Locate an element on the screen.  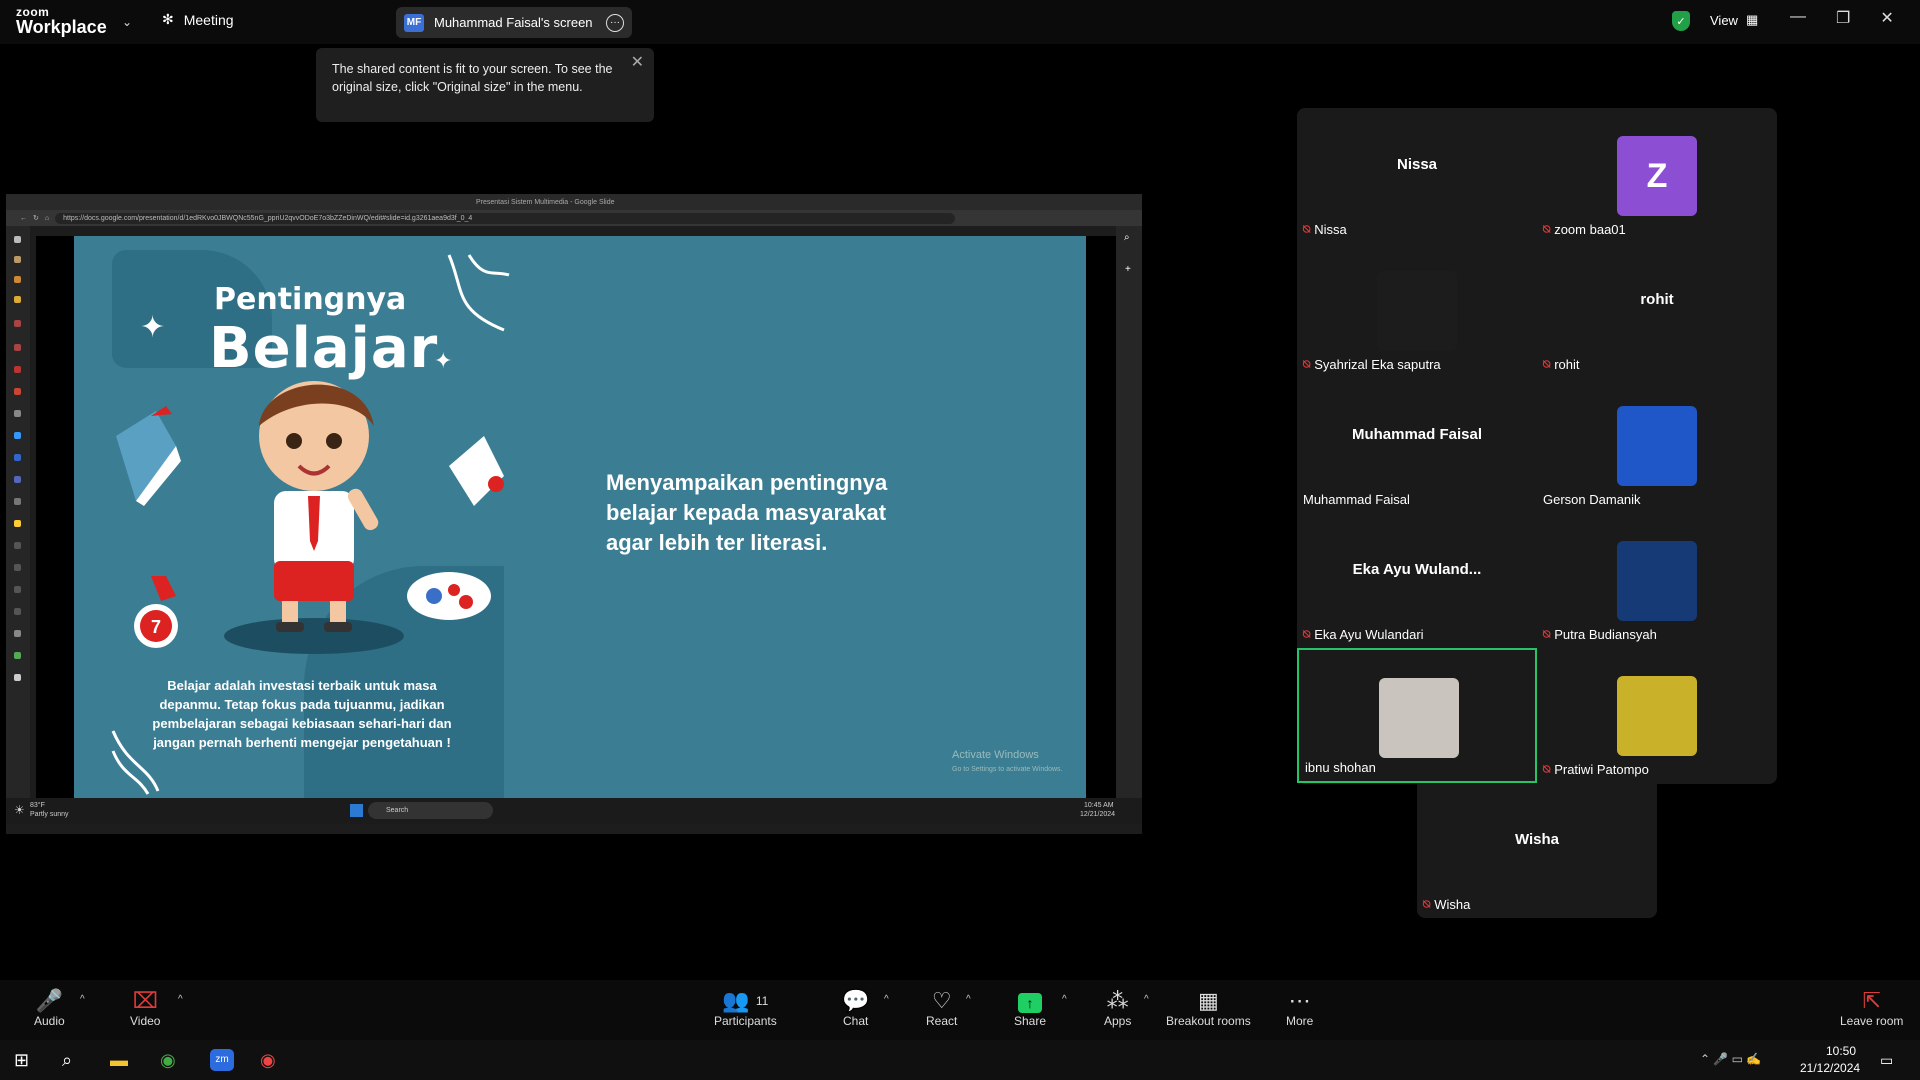
zoom-app-icon: zm is located at coordinates (222, 1060).